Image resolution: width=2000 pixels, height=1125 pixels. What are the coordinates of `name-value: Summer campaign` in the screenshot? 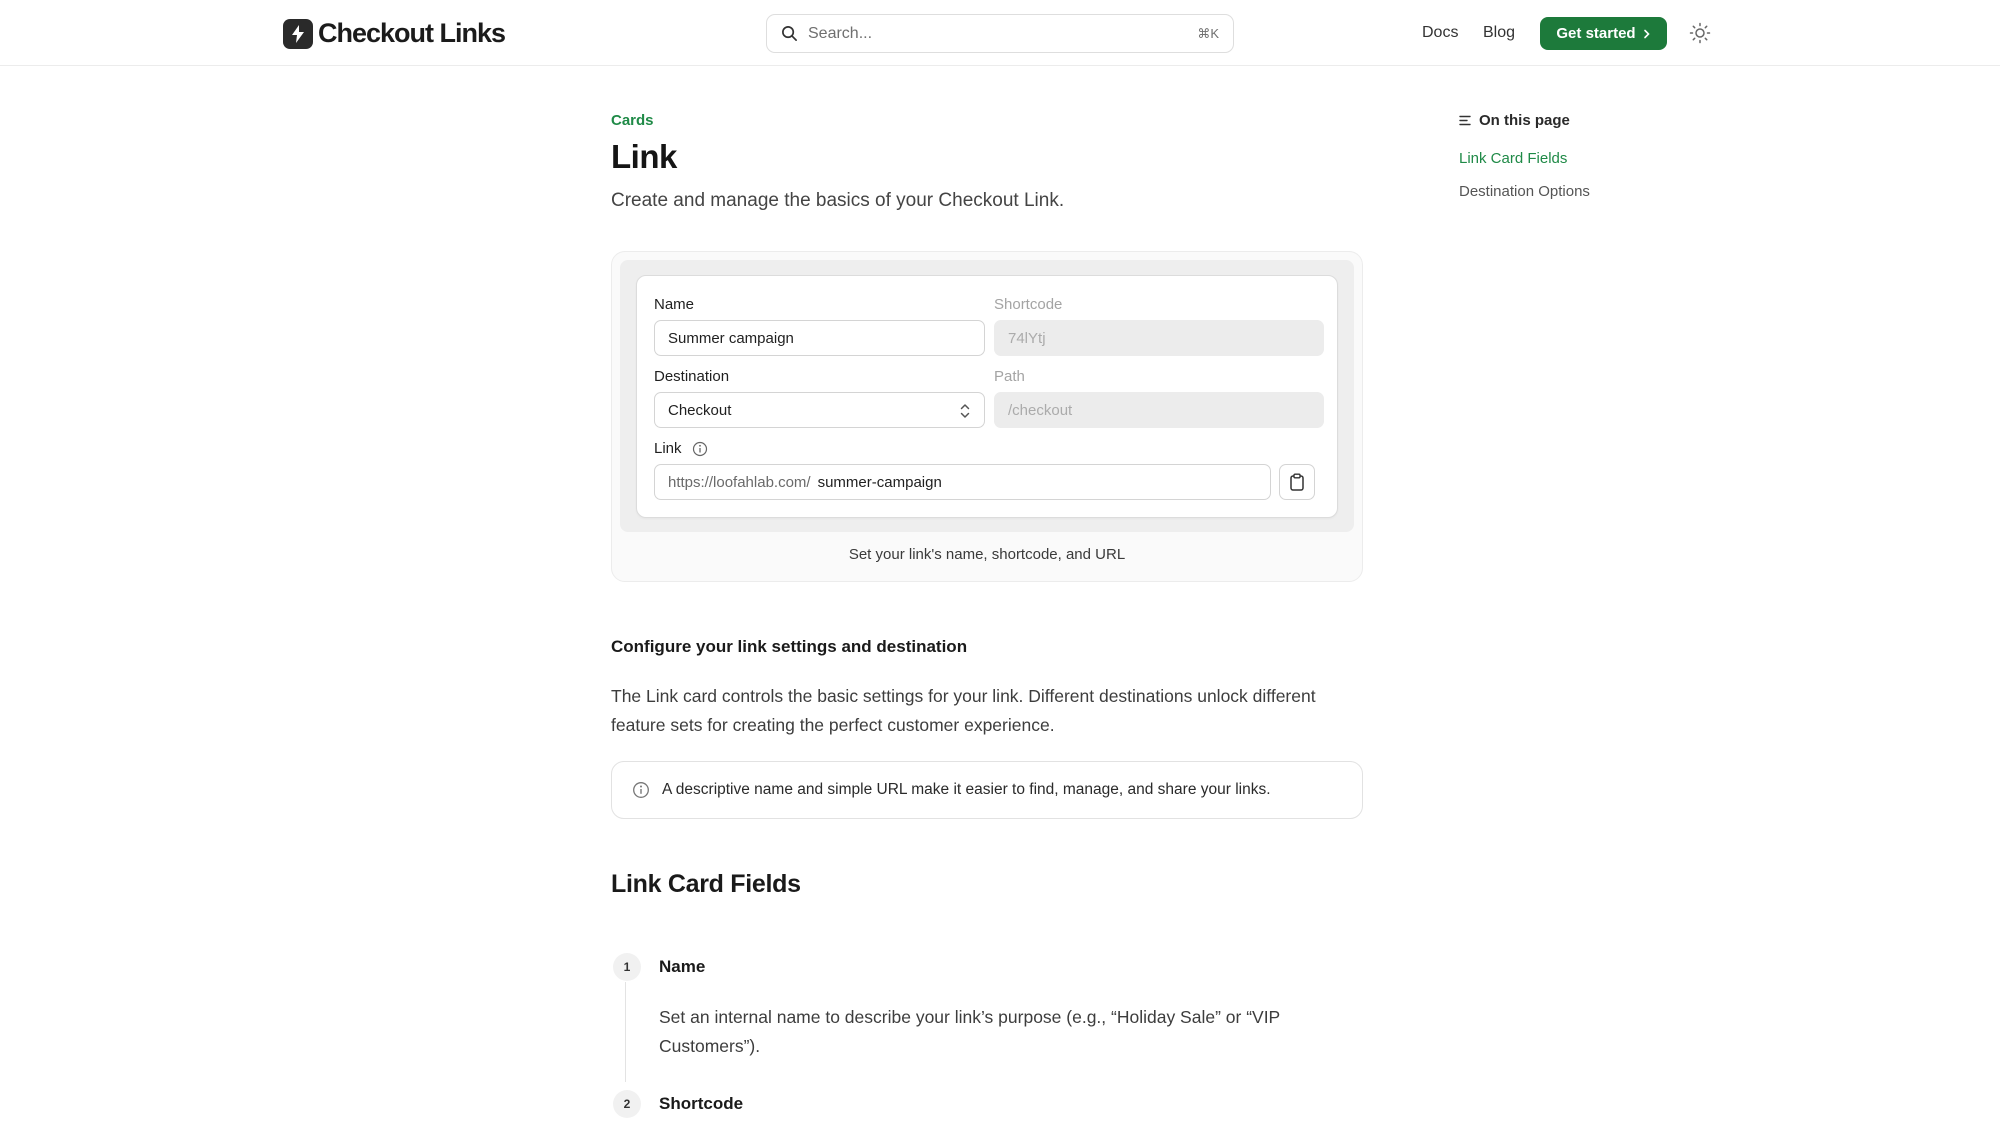 It's located at (731, 338).